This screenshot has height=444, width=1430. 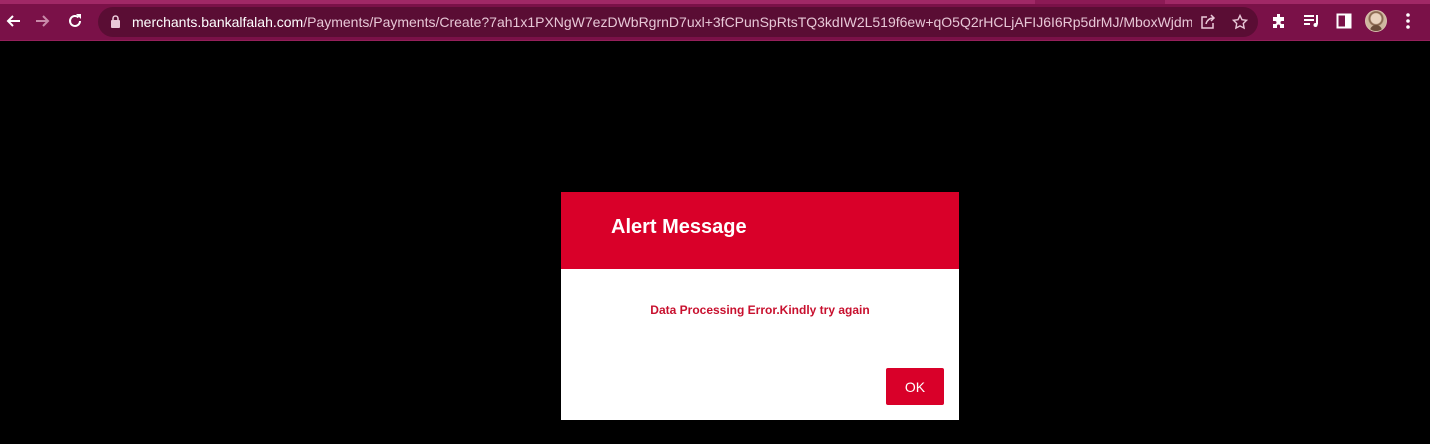 What do you see at coordinates (1408, 21) in the screenshot?
I see `kebab-menu-icon` at bounding box center [1408, 21].